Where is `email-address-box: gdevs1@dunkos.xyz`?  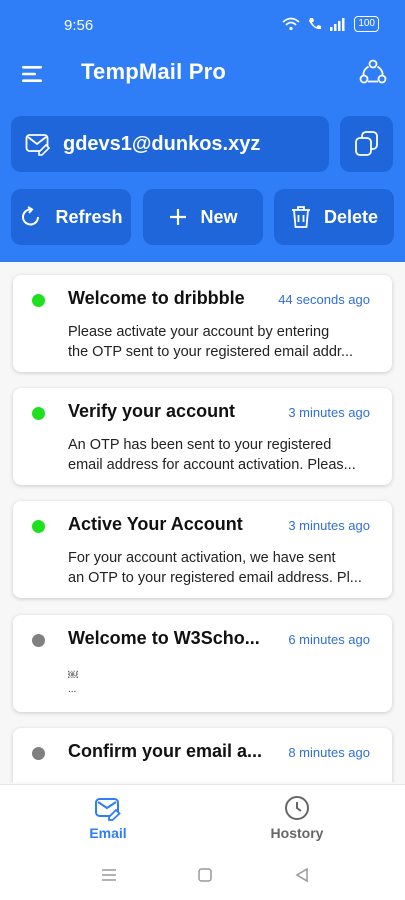 email-address-box: gdevs1@dunkos.xyz is located at coordinates (170, 144).